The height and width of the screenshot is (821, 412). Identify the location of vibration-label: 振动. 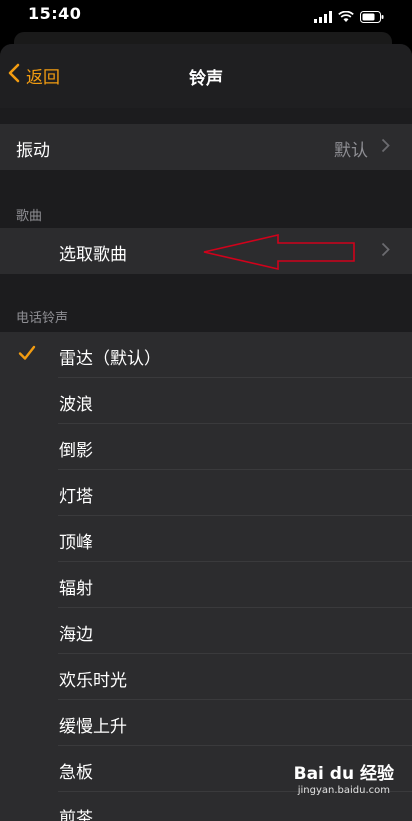
(33, 151).